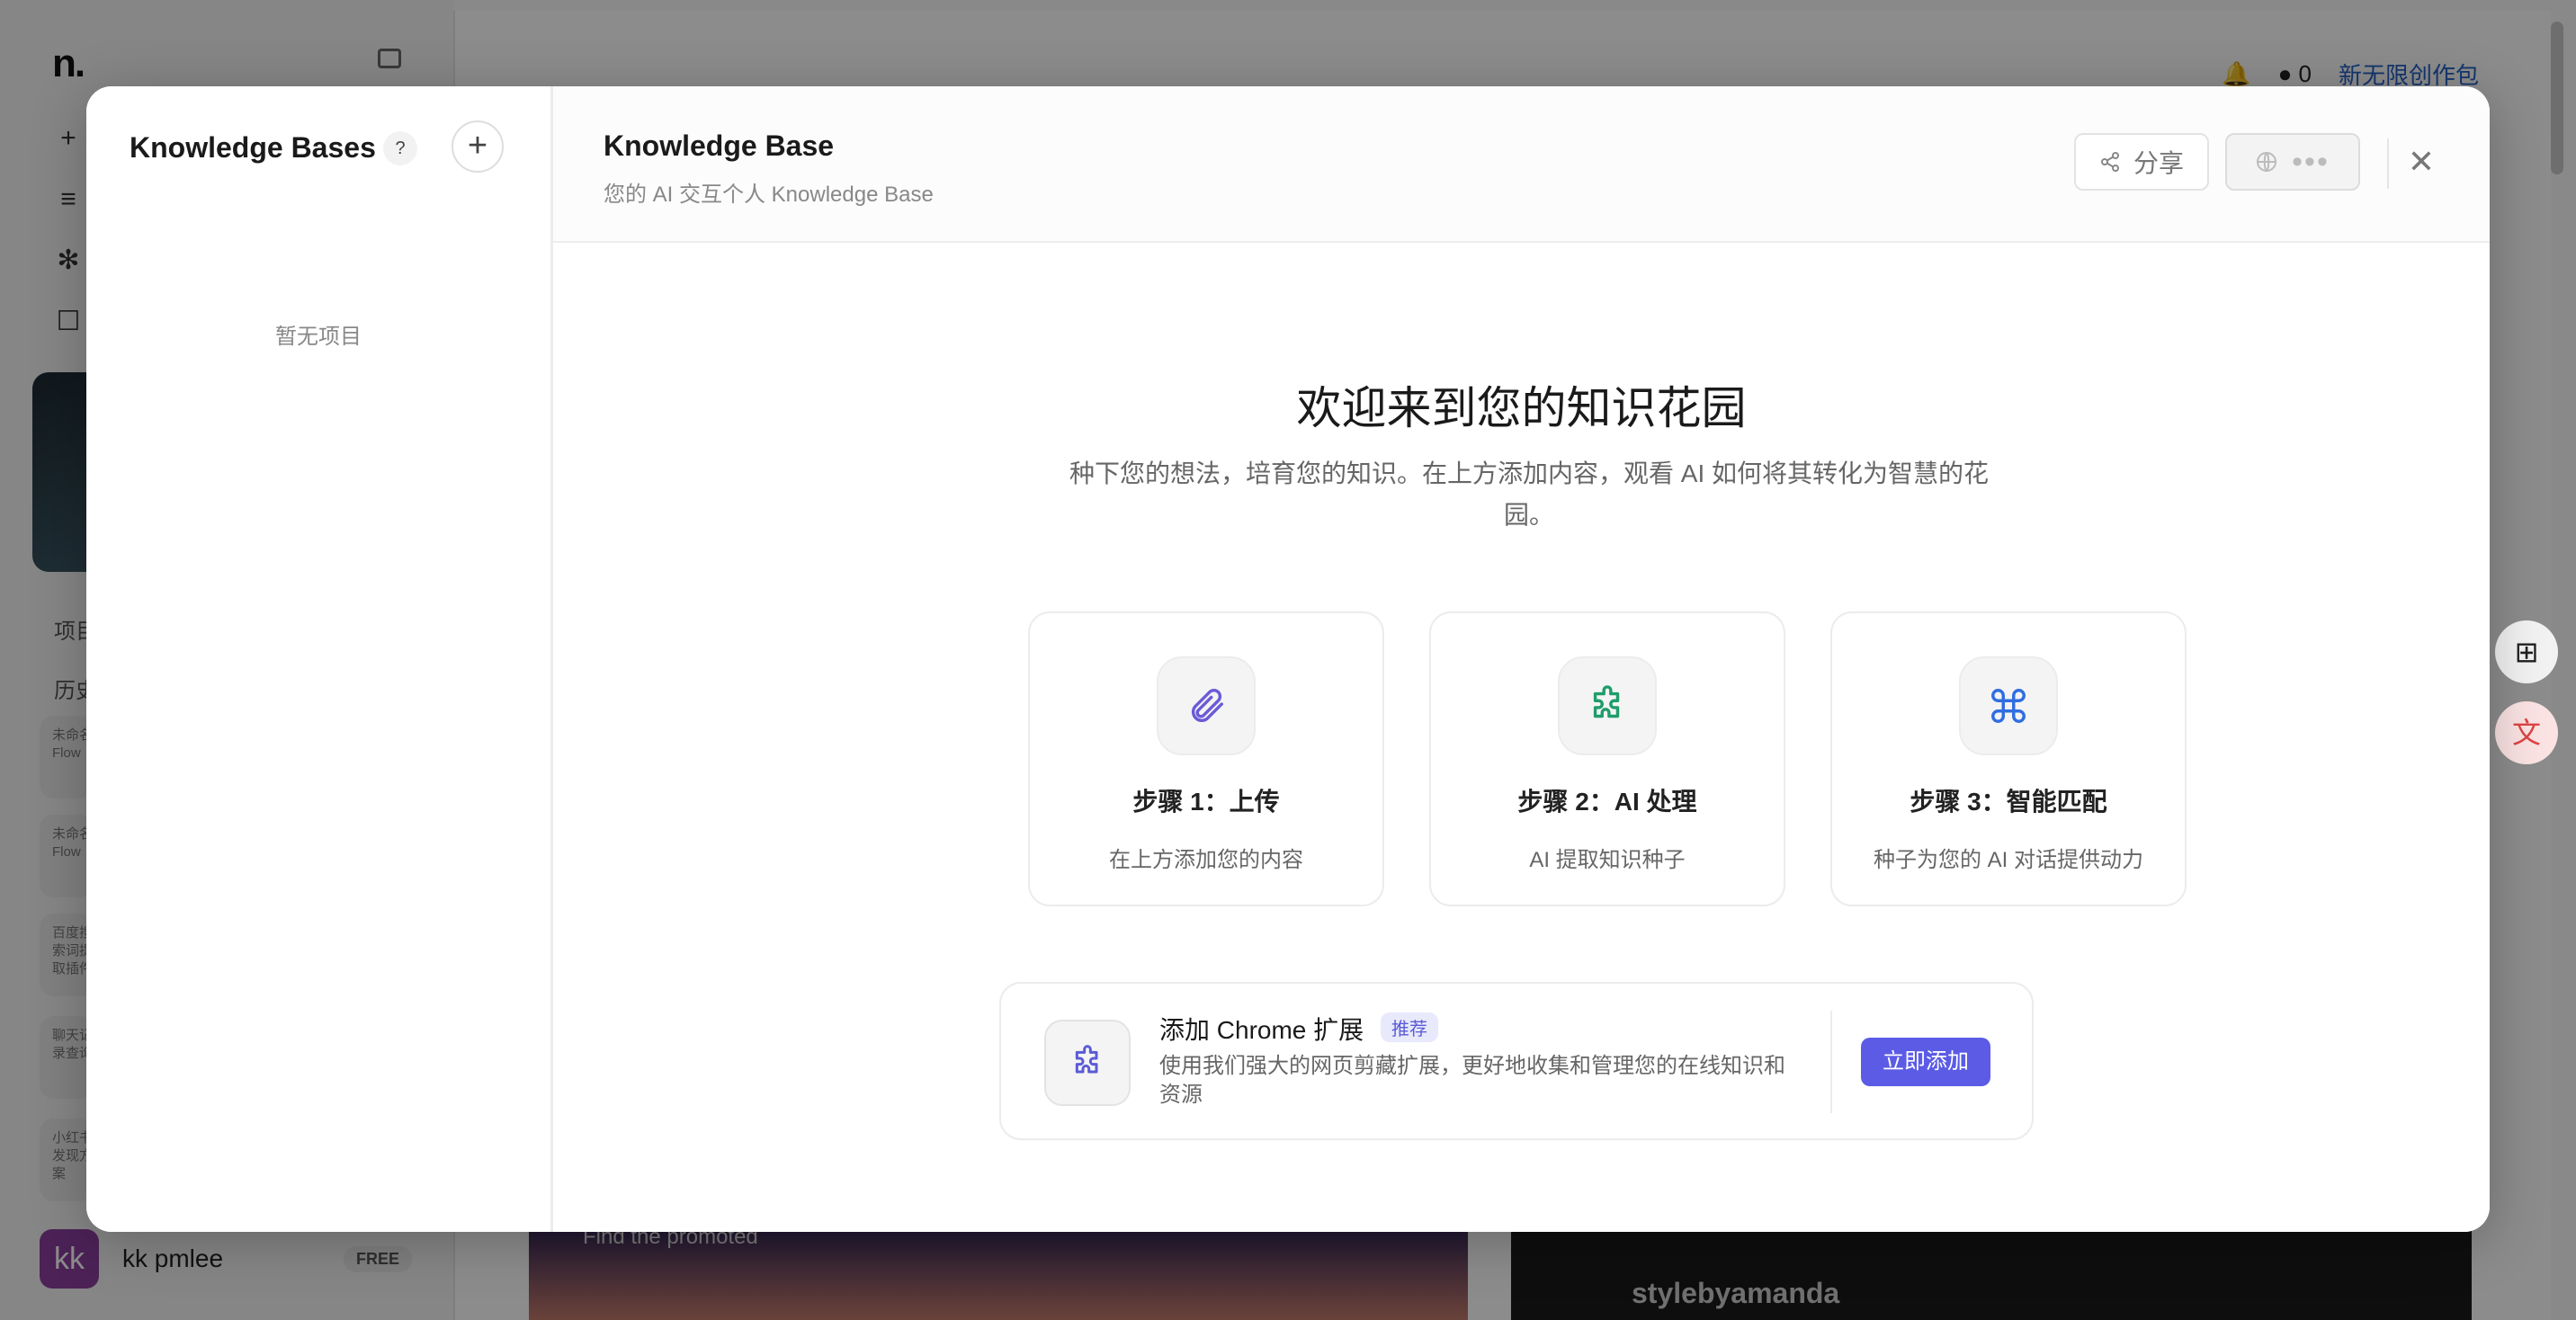 The width and height of the screenshot is (2576, 1320). What do you see at coordinates (1521, 408) in the screenshot?
I see `welcome-title: 欢迎来到您的知识花园` at bounding box center [1521, 408].